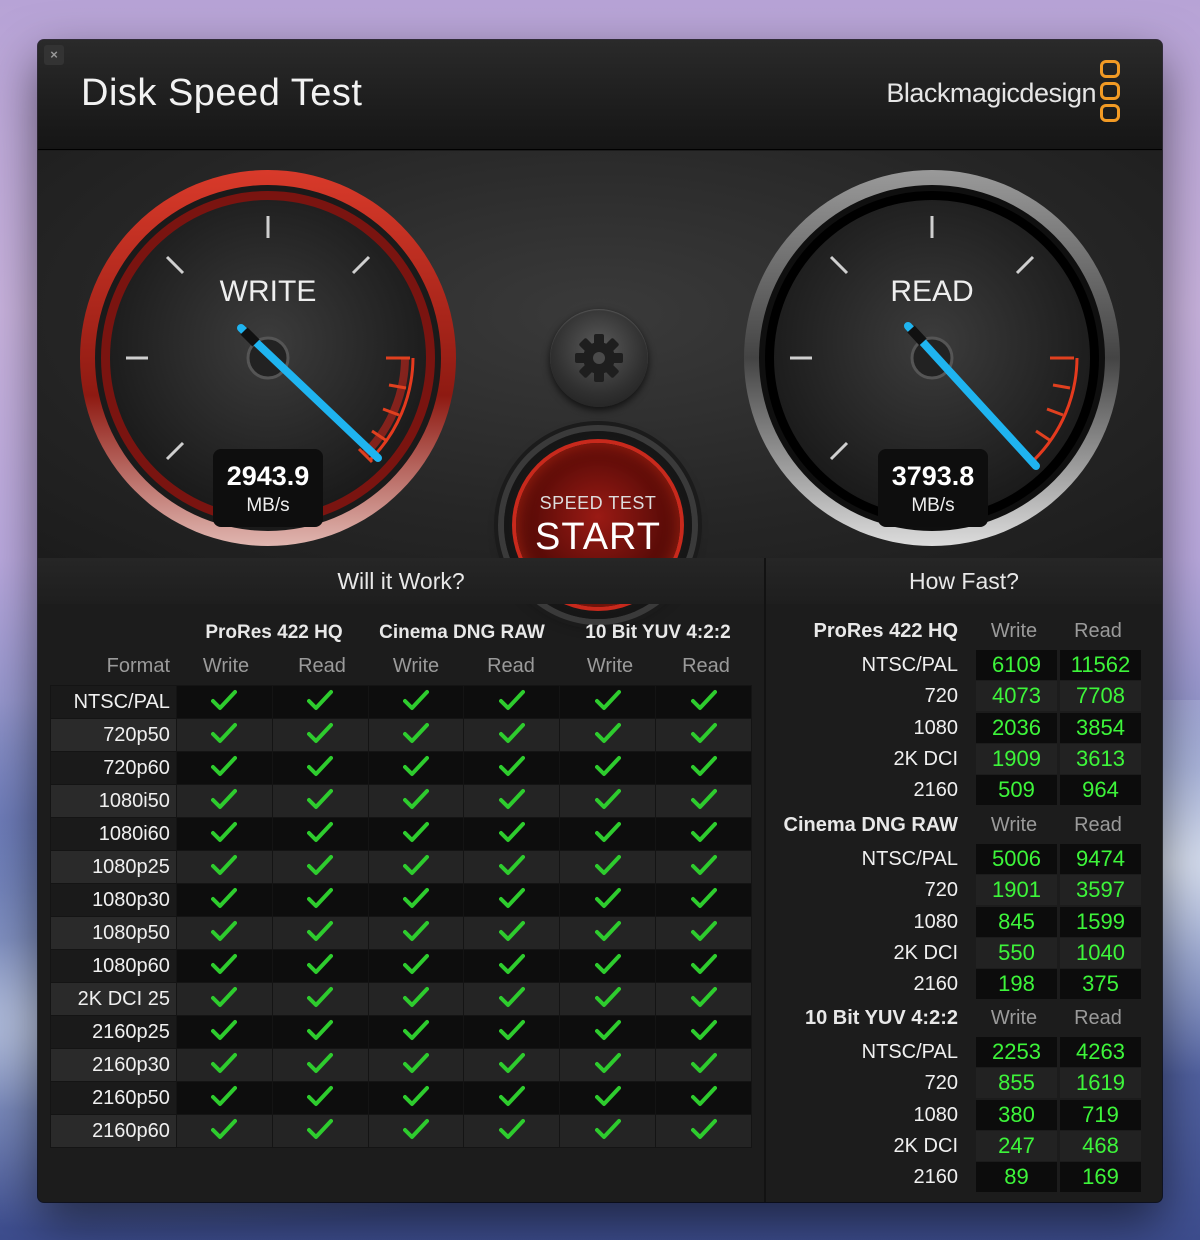 The height and width of the screenshot is (1240, 1200). I want to click on table-row: 720p60, so click(401, 768).